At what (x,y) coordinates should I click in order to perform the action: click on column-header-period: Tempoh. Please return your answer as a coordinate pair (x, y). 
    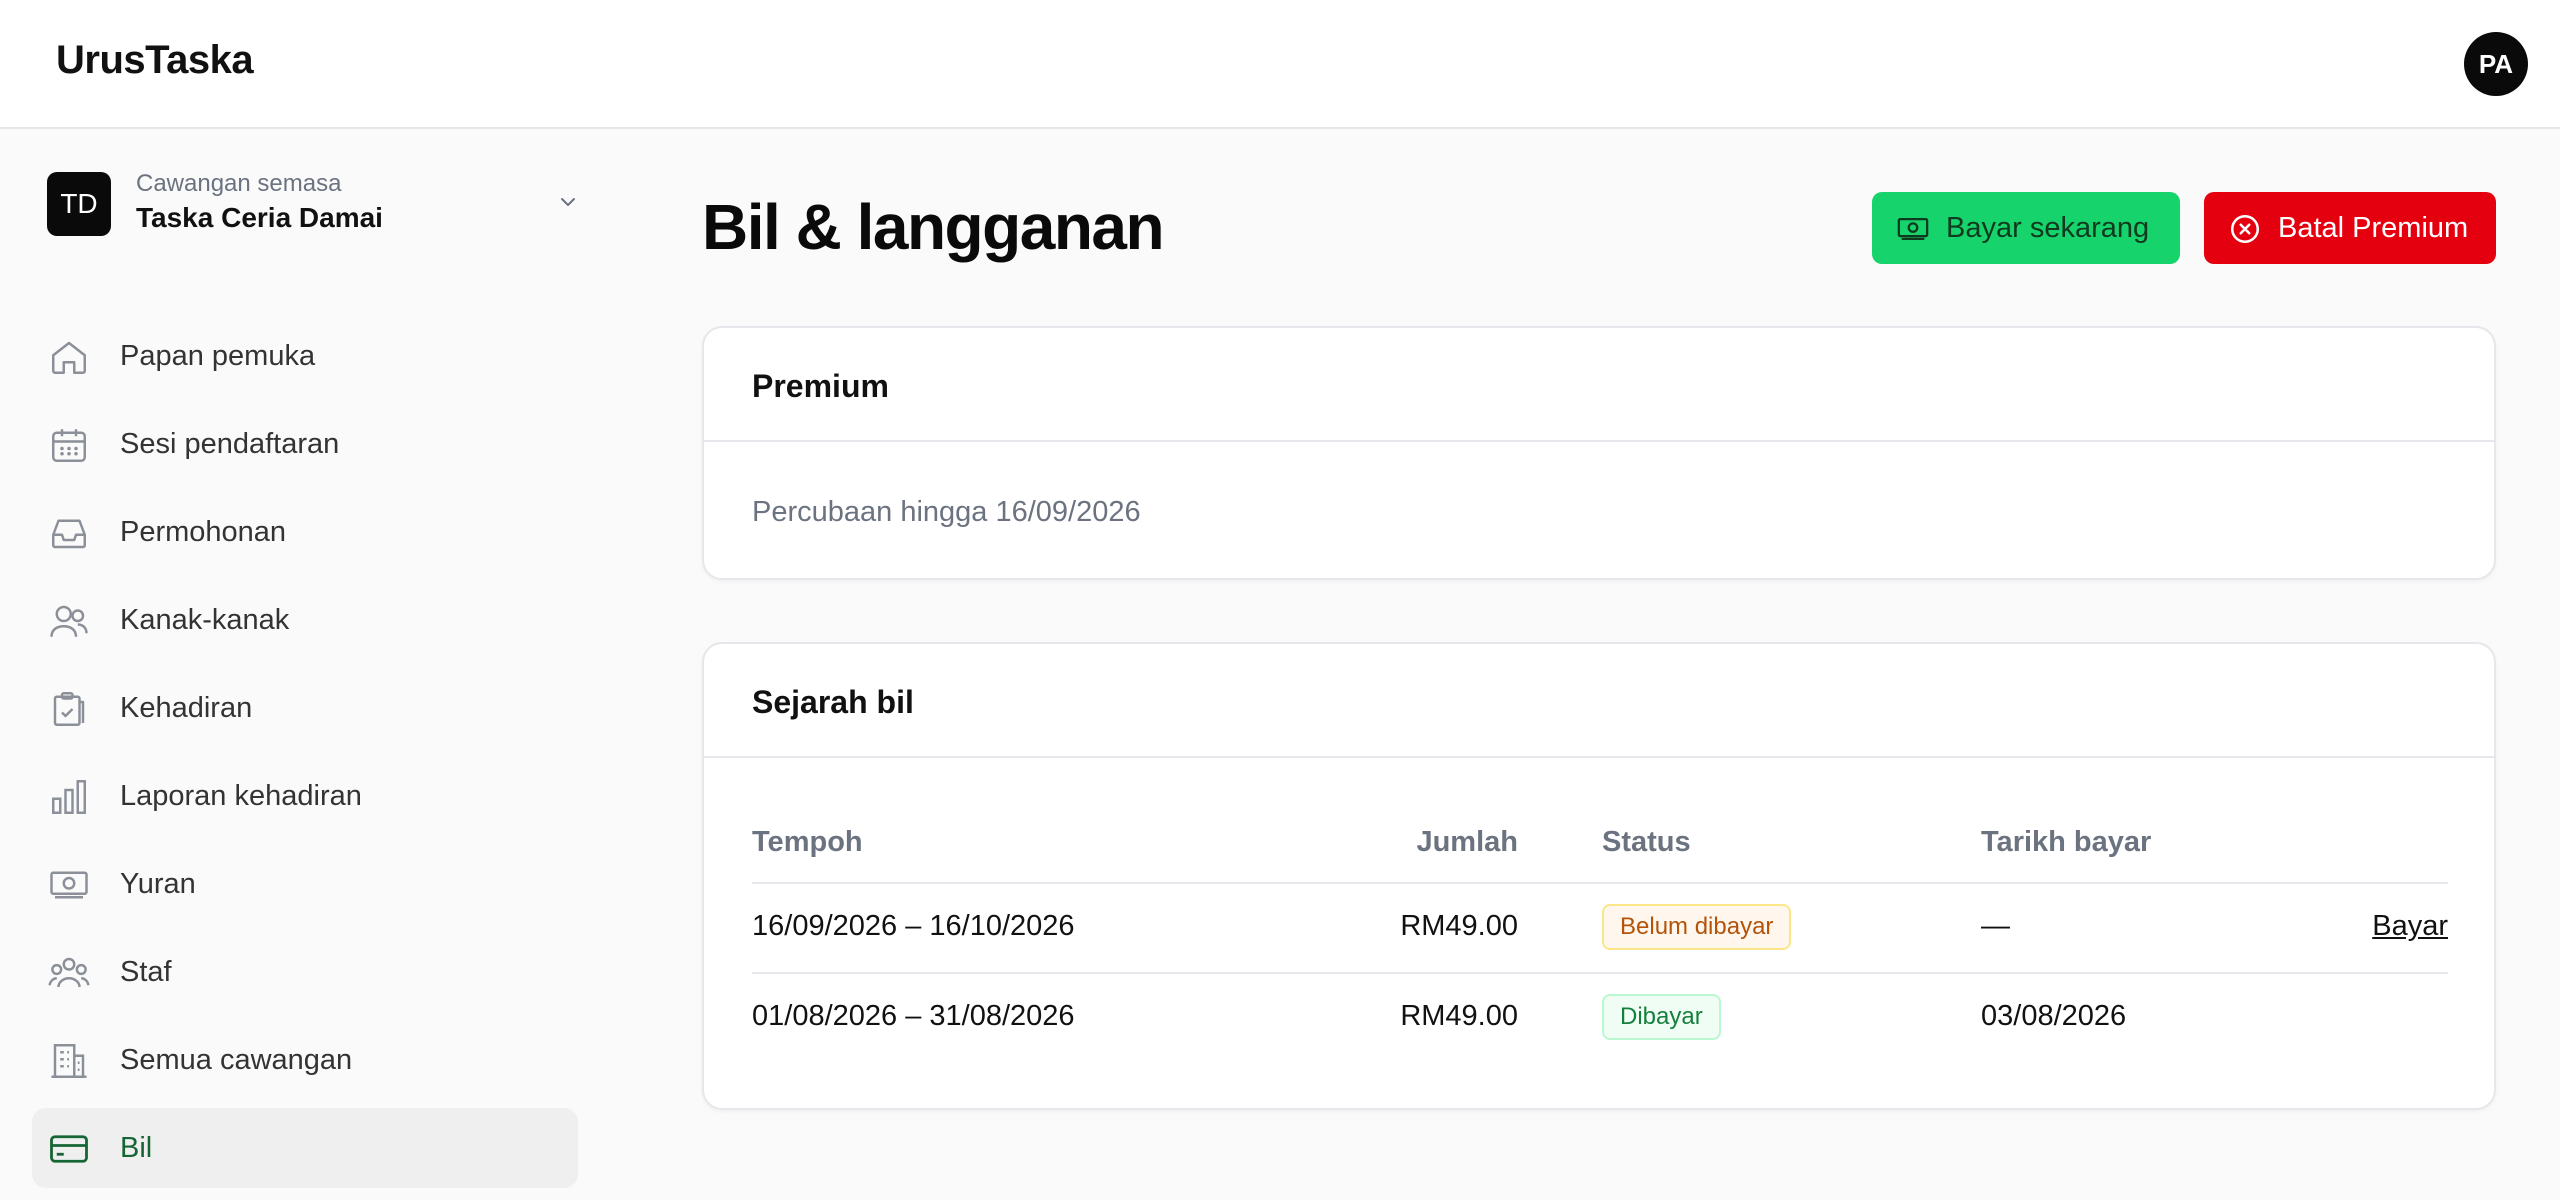
    Looking at the image, I should click on (807, 842).